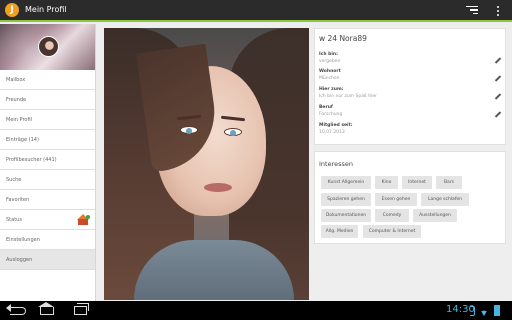  What do you see at coordinates (46, 9) in the screenshot?
I see `page-title: Mein Profil` at bounding box center [46, 9].